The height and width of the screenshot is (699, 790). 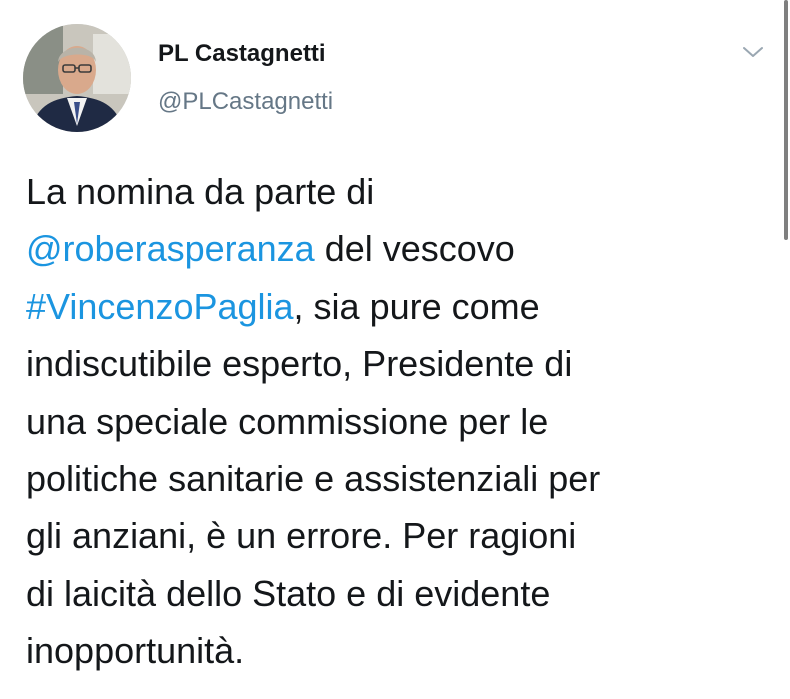 I want to click on tweet-line: indiscutibile esperto, Presidente di, so click(x=393, y=363).